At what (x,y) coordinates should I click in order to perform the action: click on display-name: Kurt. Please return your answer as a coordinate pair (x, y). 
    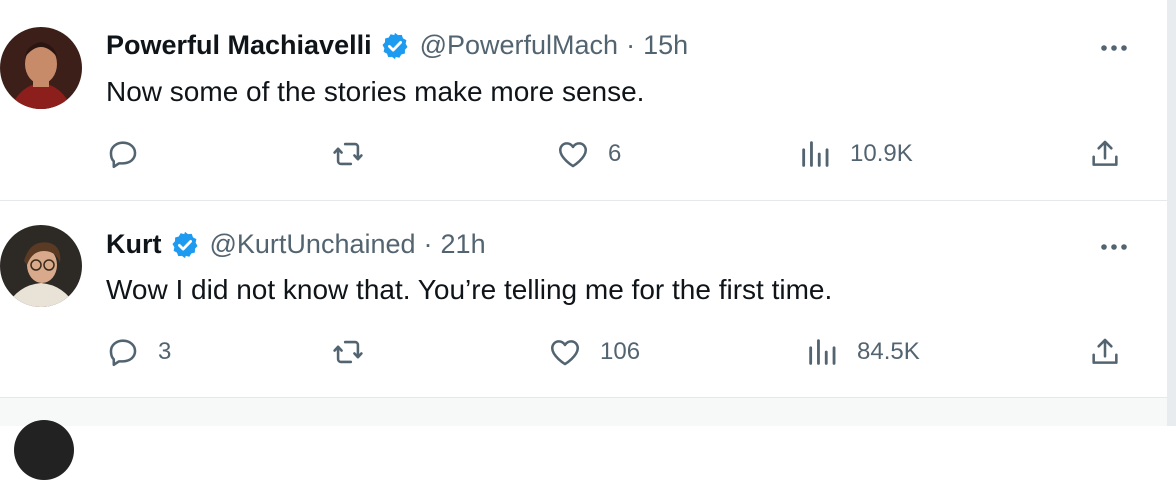
    Looking at the image, I should click on (134, 244).